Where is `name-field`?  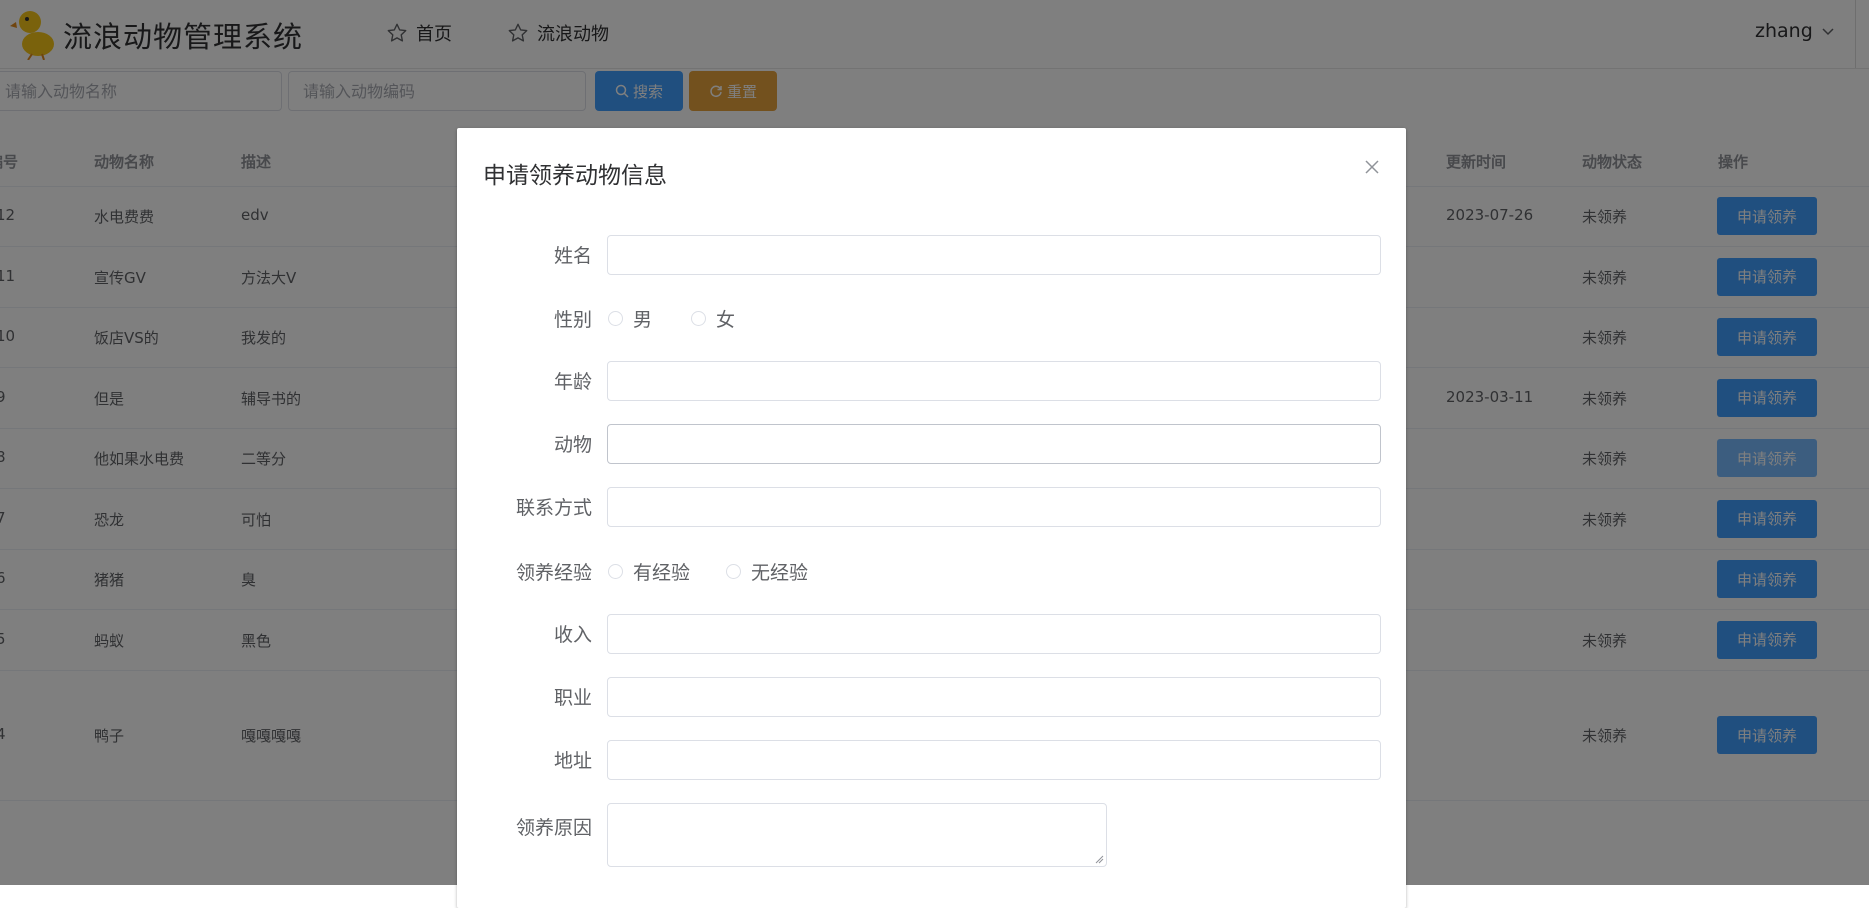 name-field is located at coordinates (994, 255).